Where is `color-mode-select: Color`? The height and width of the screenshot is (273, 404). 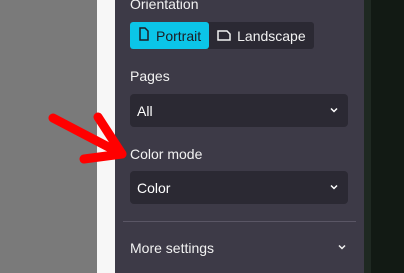 color-mode-select: Color is located at coordinates (239, 187).